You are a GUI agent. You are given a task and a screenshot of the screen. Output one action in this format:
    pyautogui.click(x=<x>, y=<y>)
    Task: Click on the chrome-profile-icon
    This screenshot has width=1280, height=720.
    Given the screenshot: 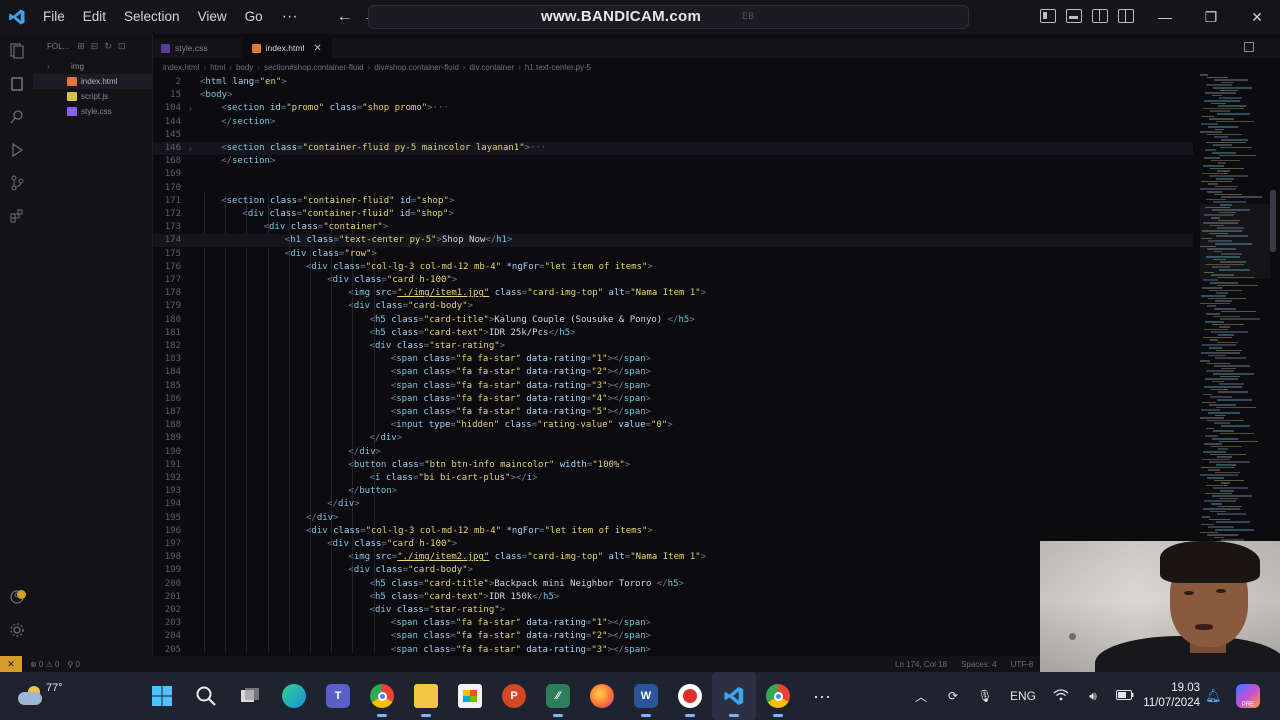 What is the action you would take?
    pyautogui.click(x=778, y=696)
    